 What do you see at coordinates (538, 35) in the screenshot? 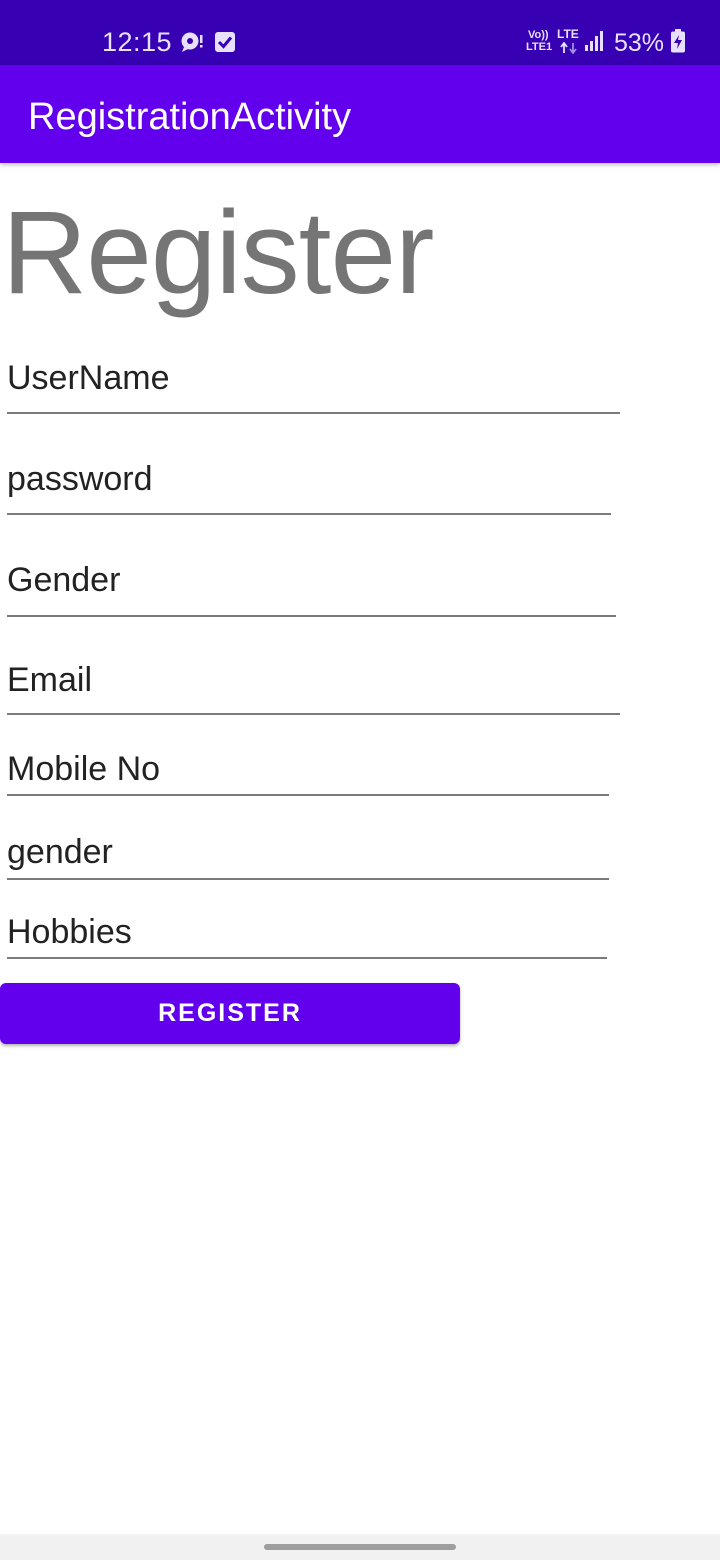
I see `volte-label: Vo))` at bounding box center [538, 35].